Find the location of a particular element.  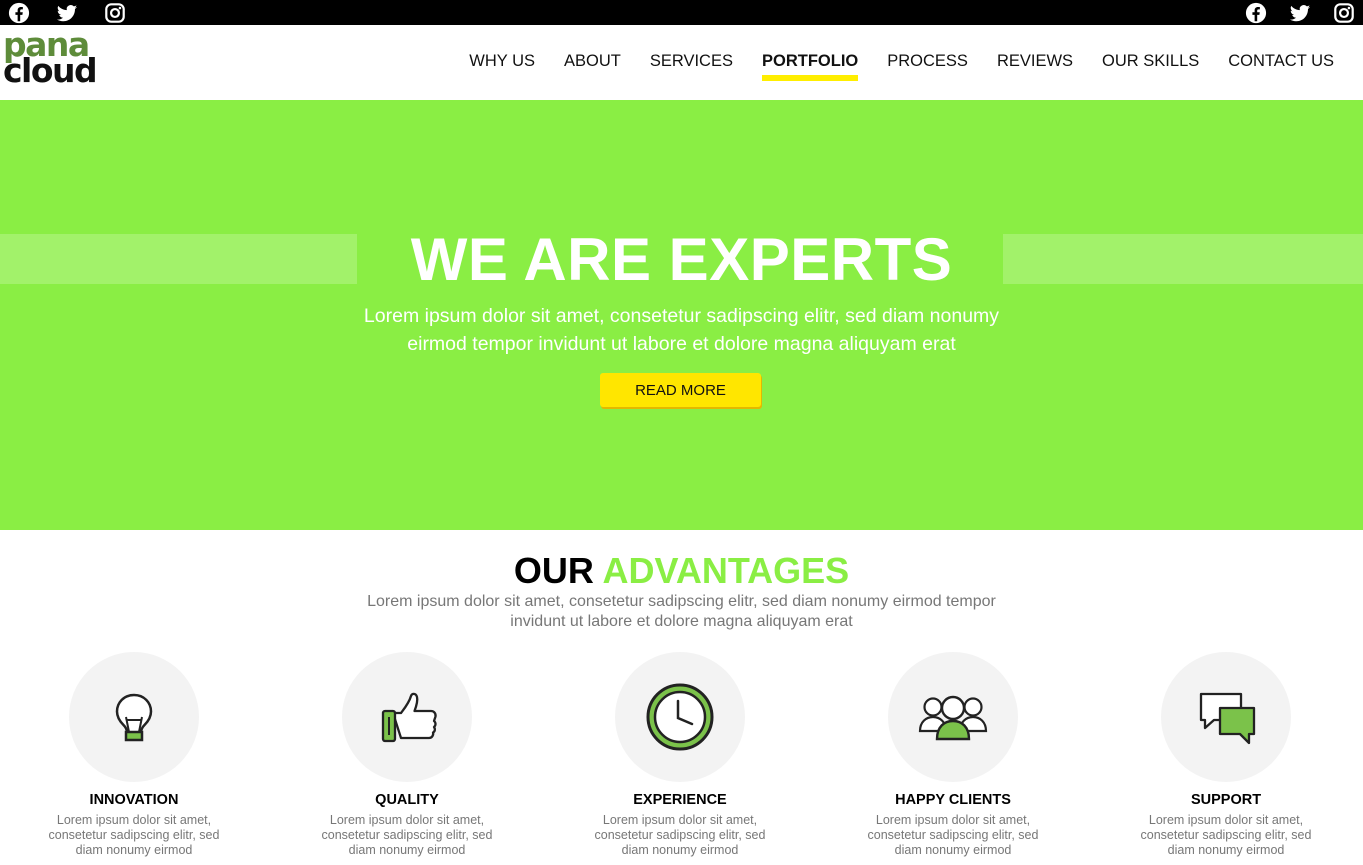

site-logo: pana cloud is located at coordinates (57, 59).